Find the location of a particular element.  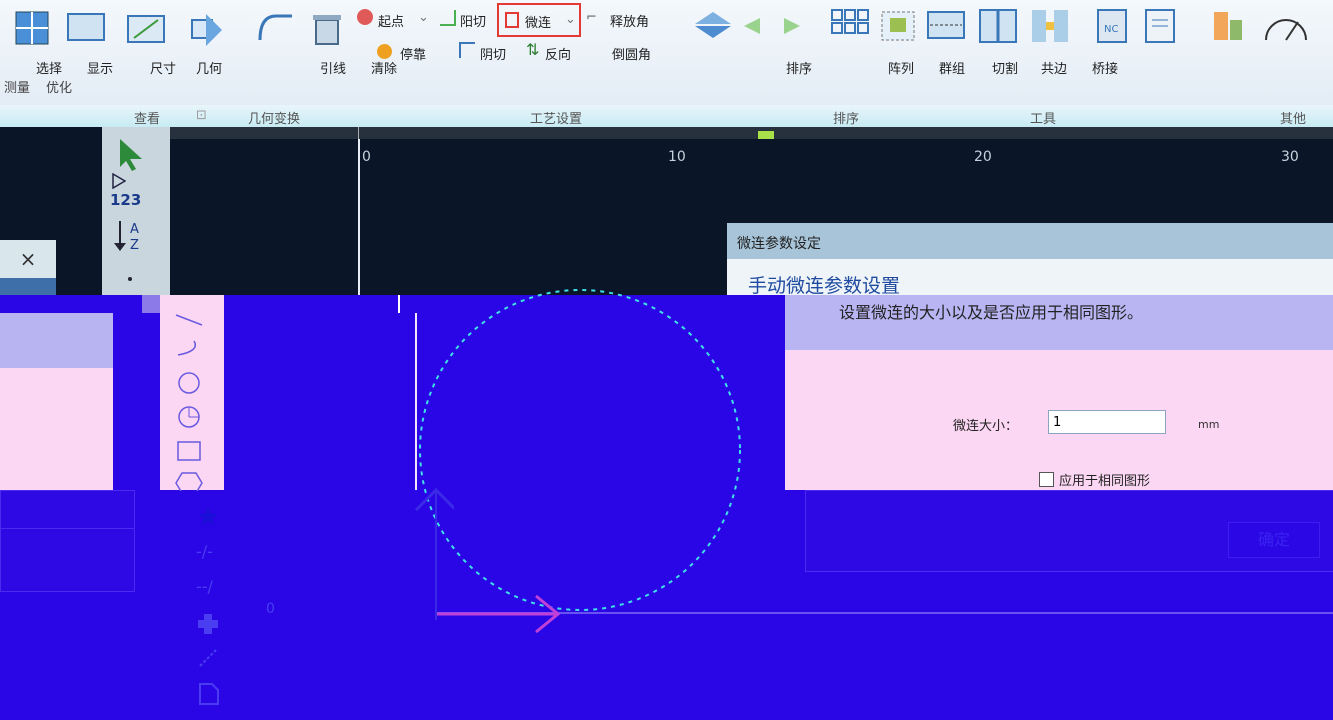

cut-icon is located at coordinates (946, 26).